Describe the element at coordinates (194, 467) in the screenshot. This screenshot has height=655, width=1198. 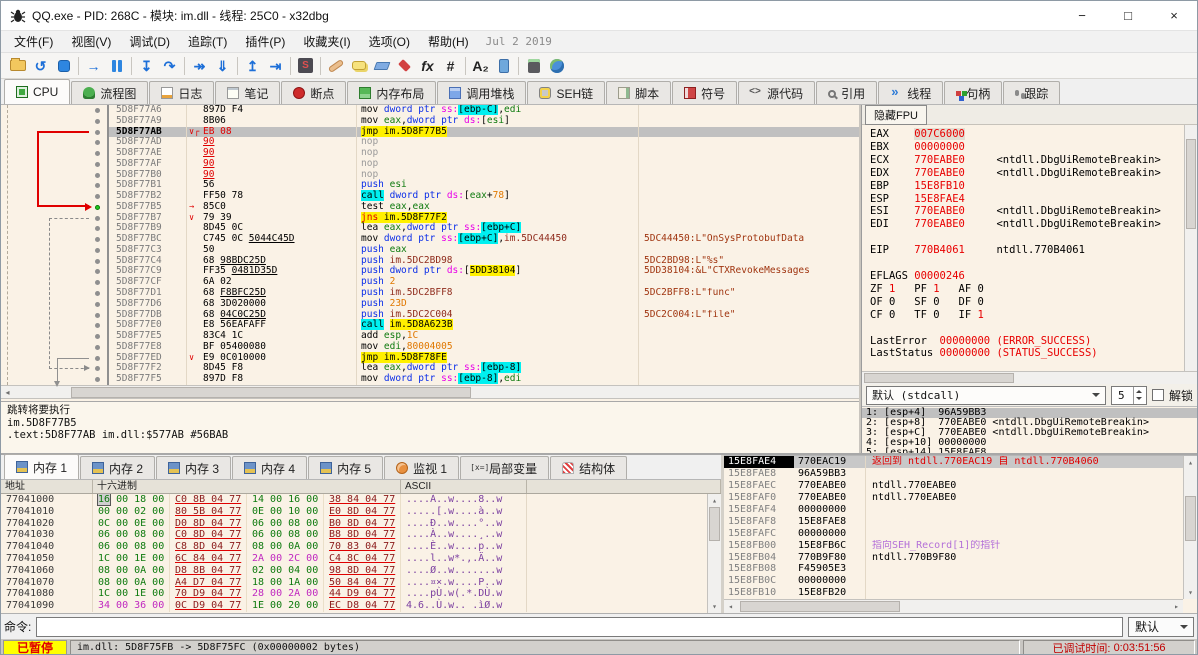
I see `tab-memory-3: 内存 3` at that location.